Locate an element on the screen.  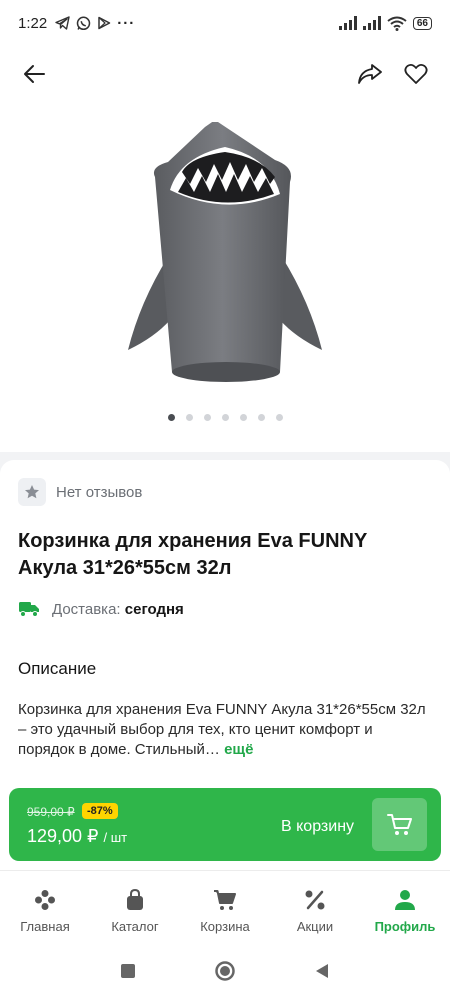
back-button is located at coordinates (34, 74).